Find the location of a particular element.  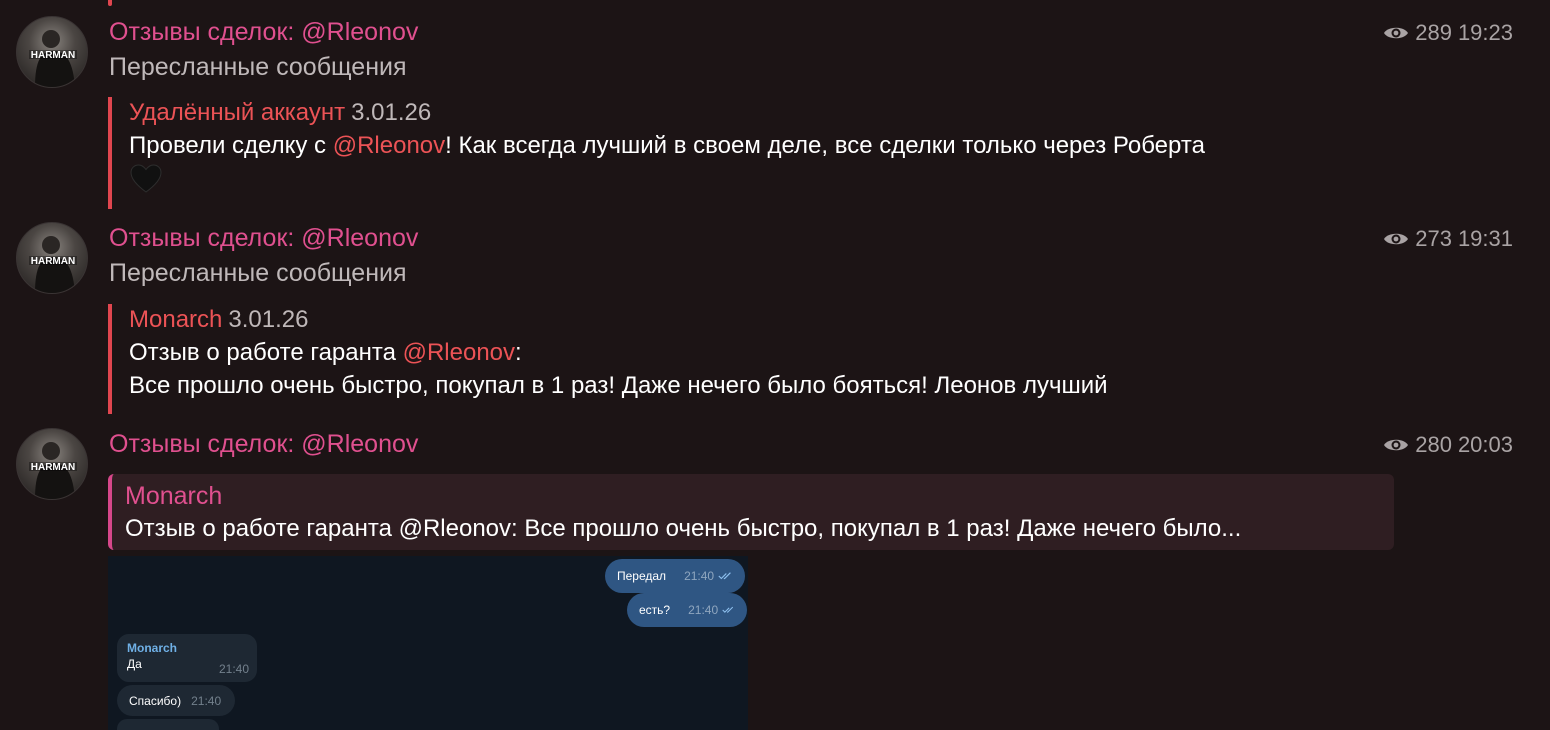

post-time: 19:31 is located at coordinates (1485, 238).